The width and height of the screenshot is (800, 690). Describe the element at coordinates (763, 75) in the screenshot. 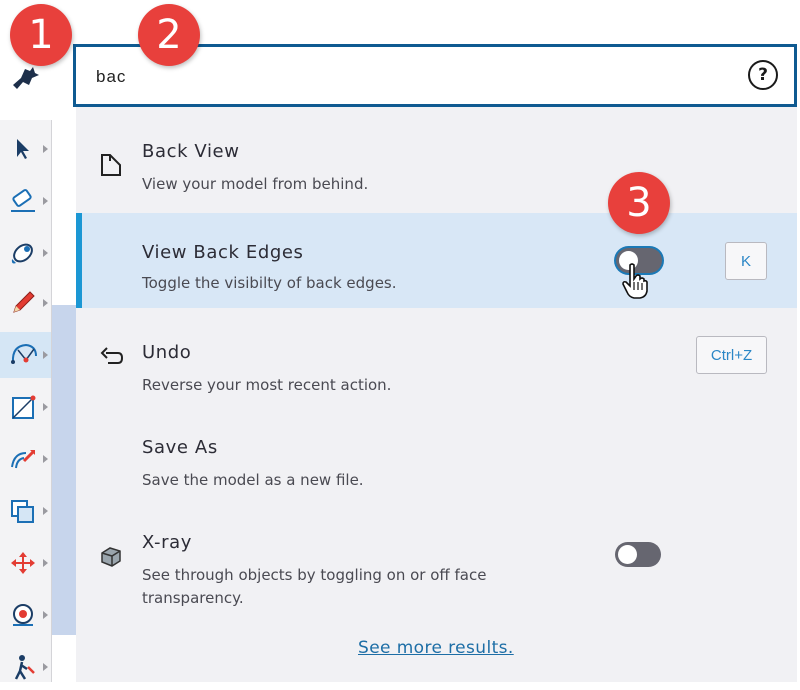

I see `help-icon: ?` at that location.